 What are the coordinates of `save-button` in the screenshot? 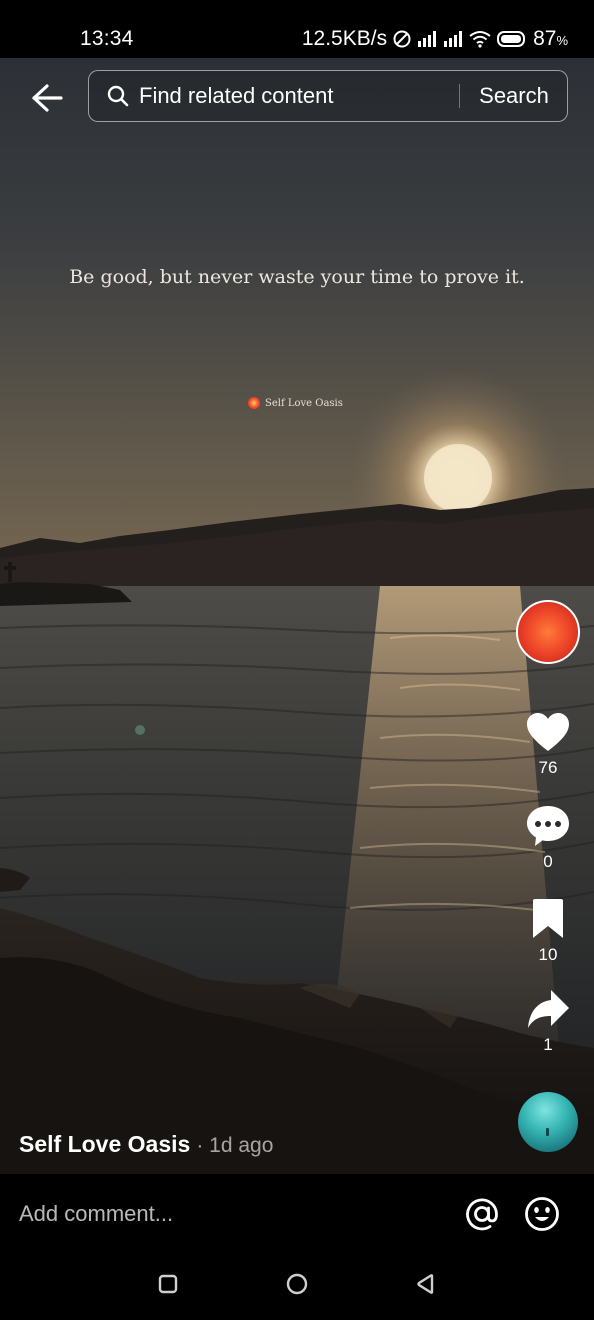 It's located at (548, 919).